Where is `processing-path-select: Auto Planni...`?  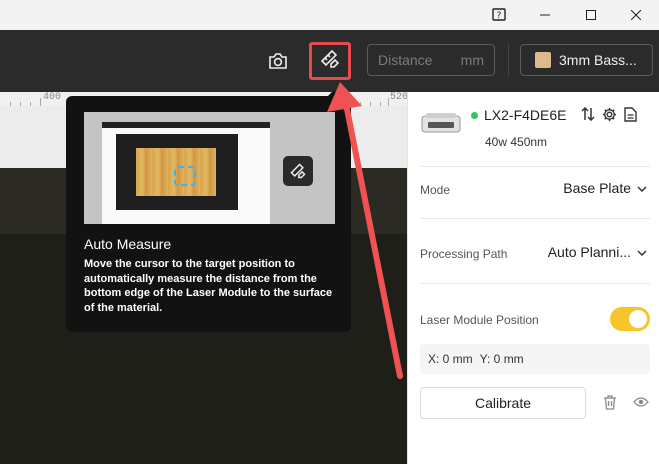
processing-path-select: Auto Planni... is located at coordinates (597, 252).